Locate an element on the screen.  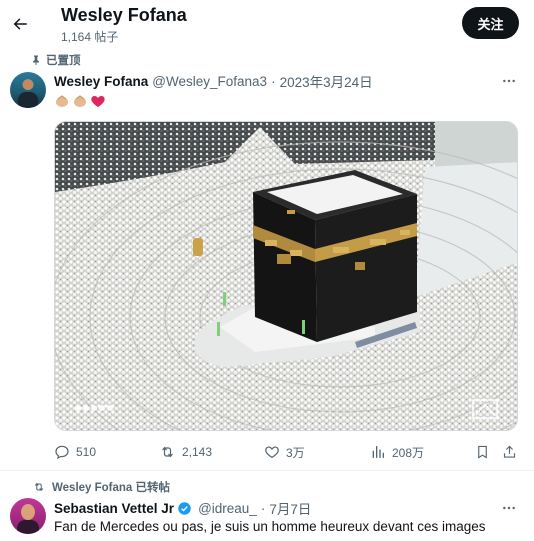
red-heart-icon is located at coordinates (98, 101).